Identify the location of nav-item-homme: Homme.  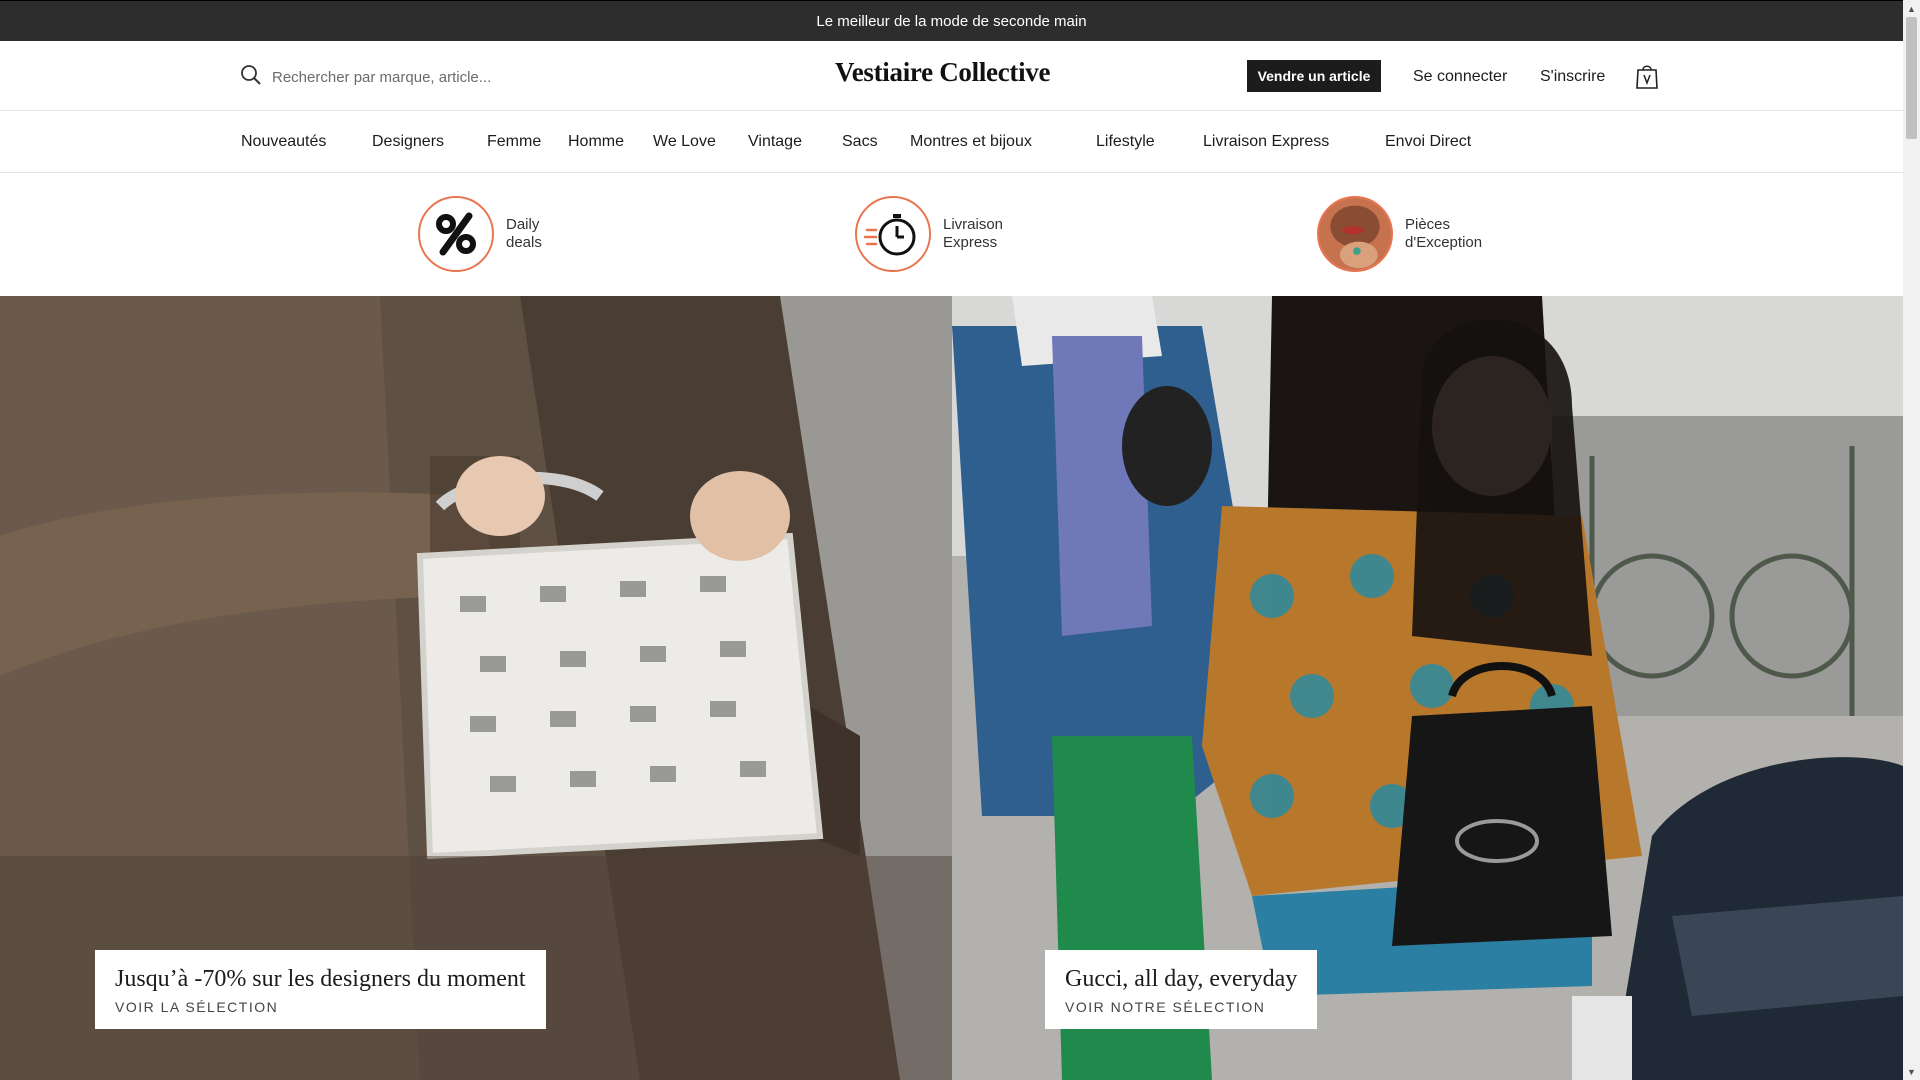
(596, 142).